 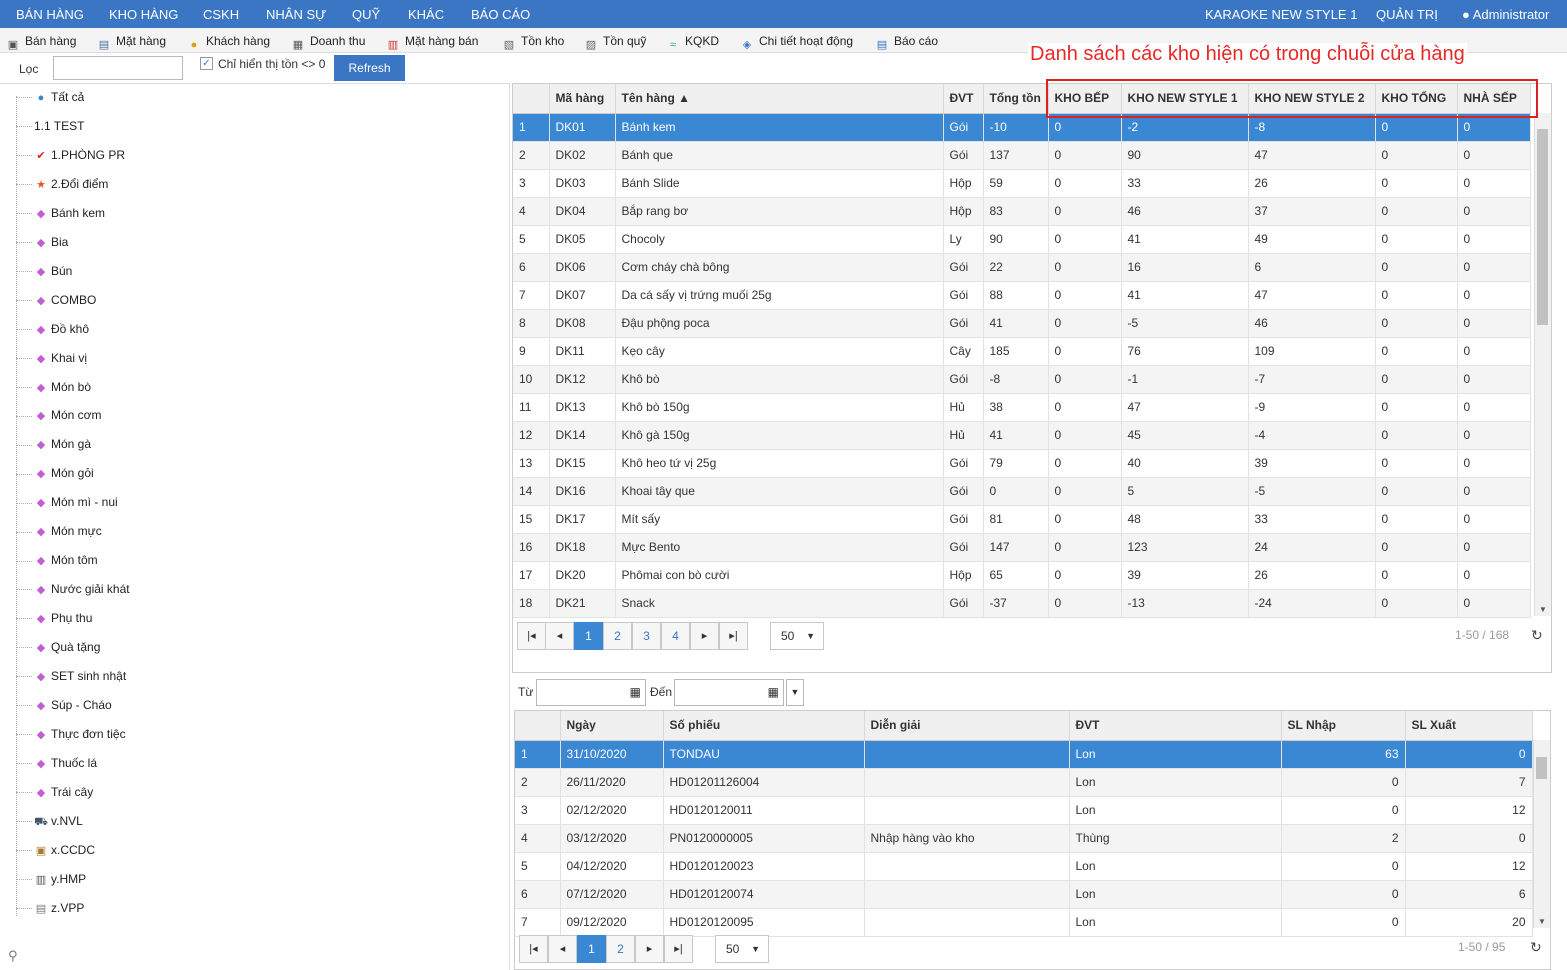 What do you see at coordinates (41, 42) in the screenshot?
I see `tool-ban-hang: ▣ Bán hàng` at bounding box center [41, 42].